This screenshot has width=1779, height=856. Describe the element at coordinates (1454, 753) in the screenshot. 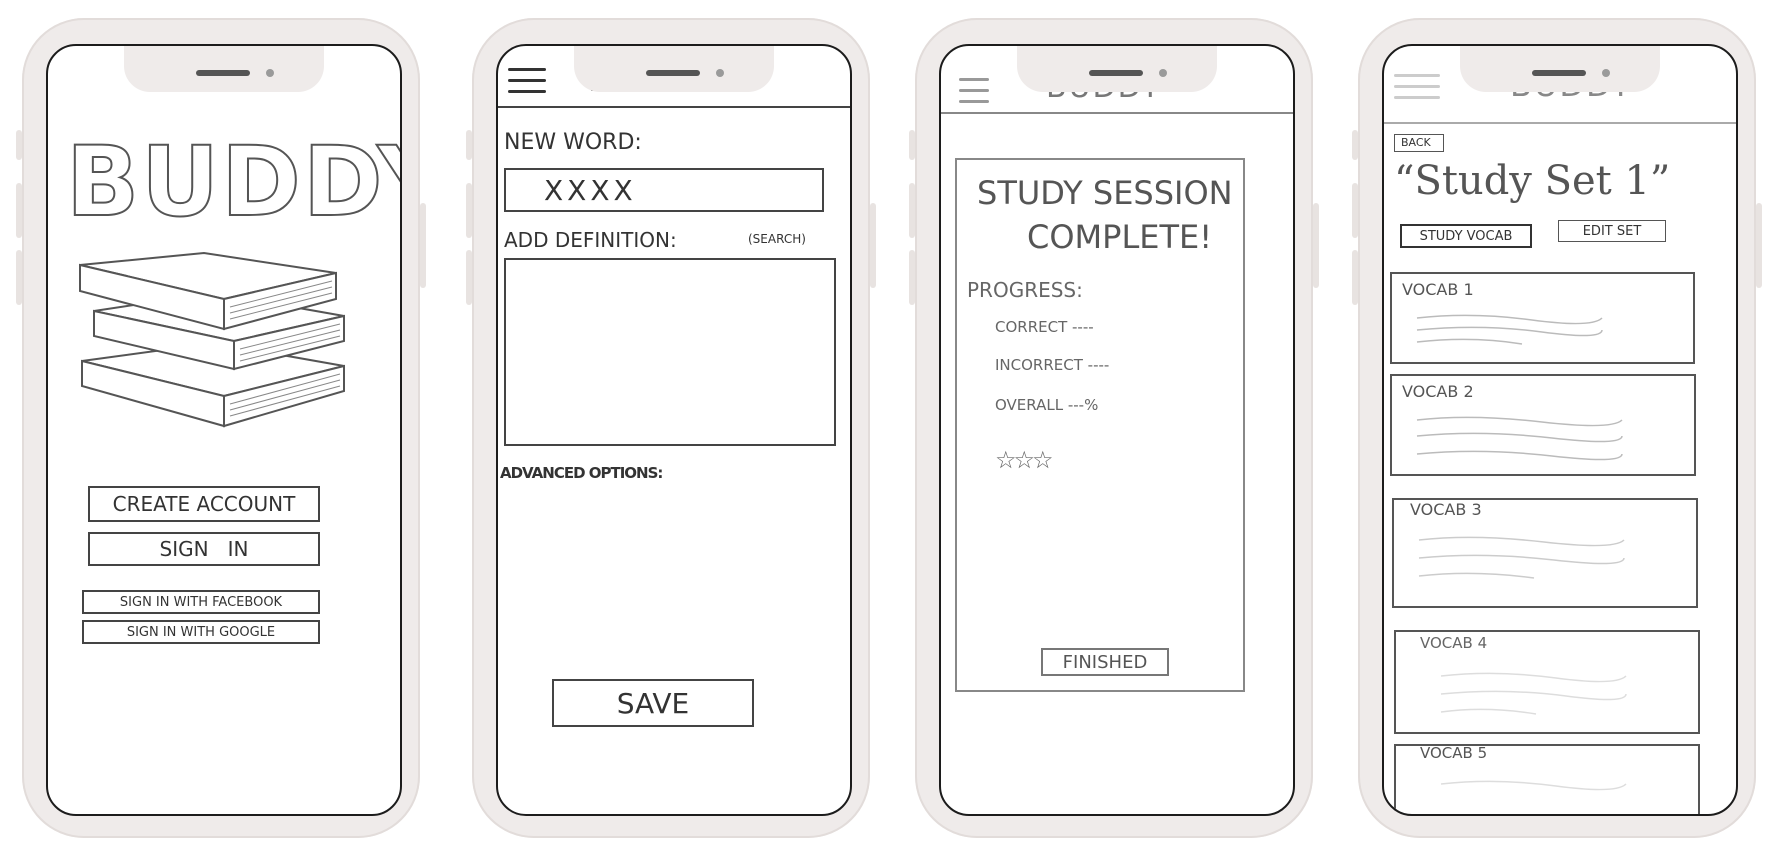

I see `vocab-card-title: VOCAB 5` at that location.